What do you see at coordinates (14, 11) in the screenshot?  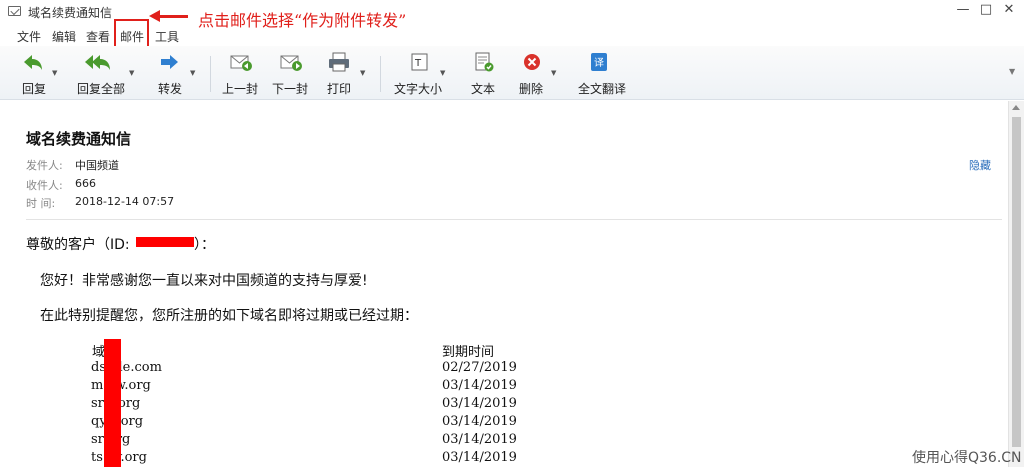 I see `mail-icon` at bounding box center [14, 11].